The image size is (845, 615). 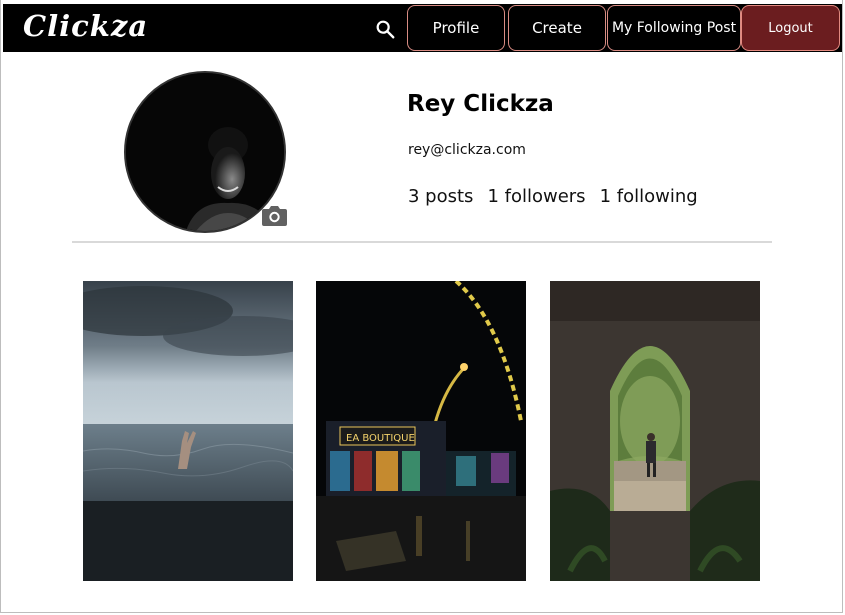 I want to click on posts-count: 3 posts, so click(x=441, y=196).